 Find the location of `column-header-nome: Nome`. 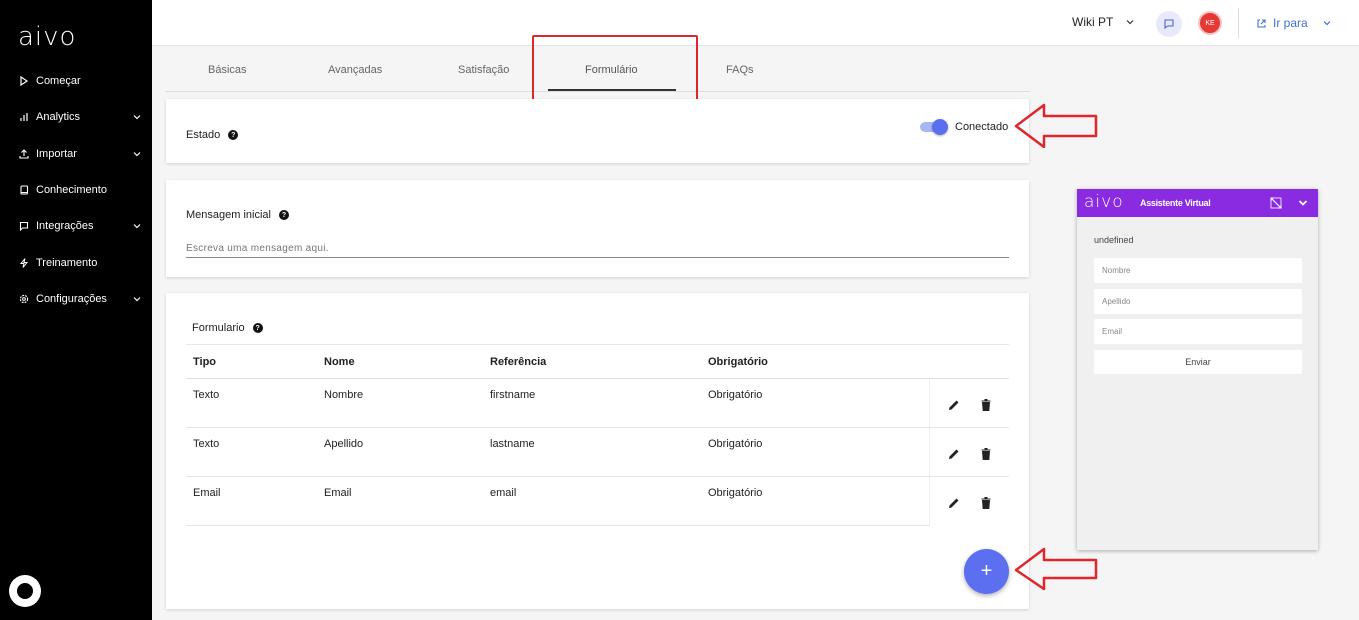

column-header-nome: Nome is located at coordinates (400, 361).